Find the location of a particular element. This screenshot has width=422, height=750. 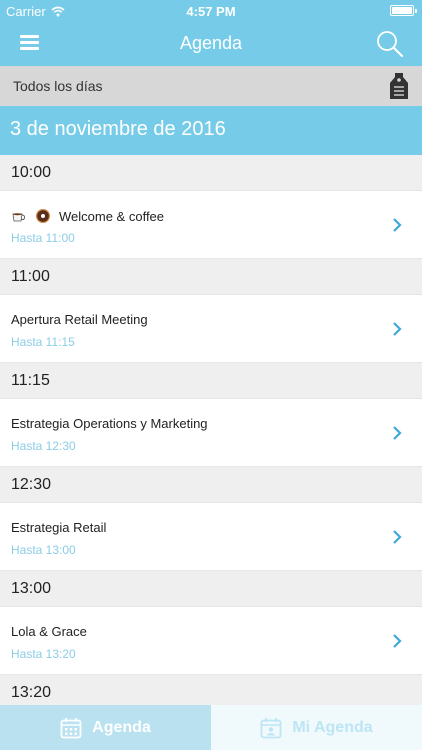

tab-agenda-label: Agenda is located at coordinates (121, 727).